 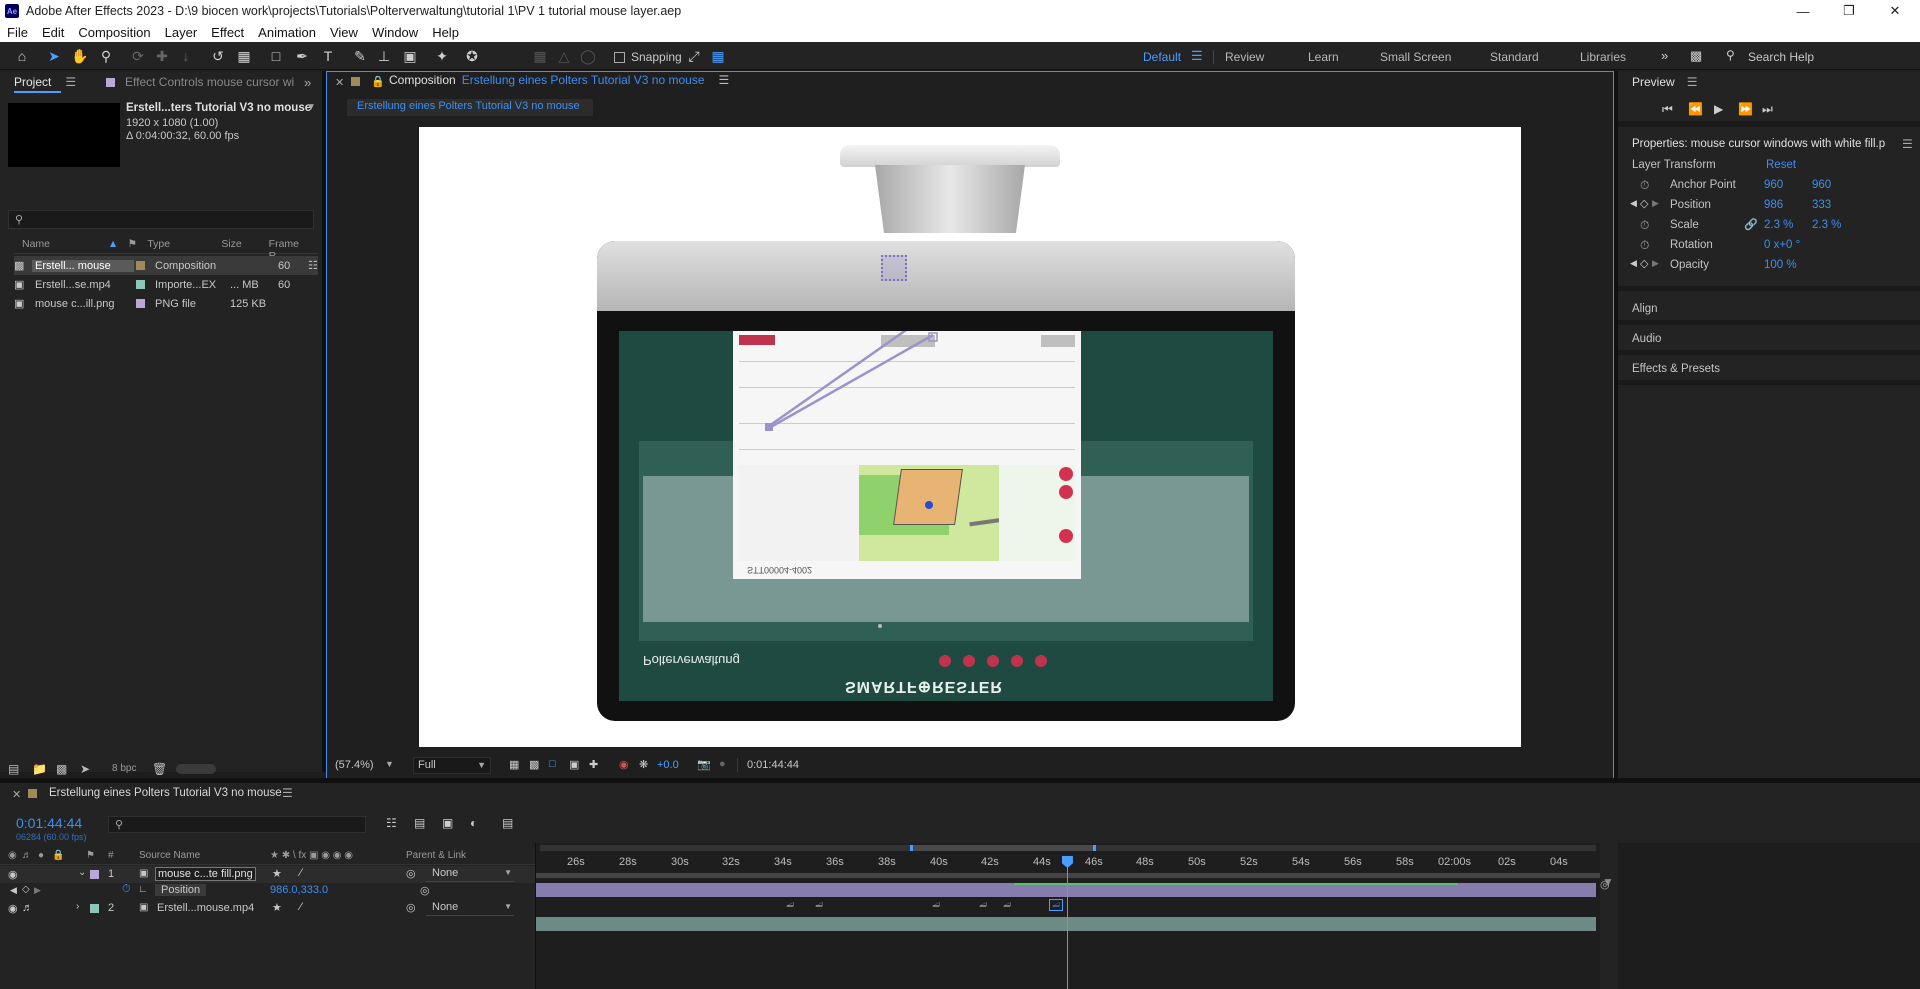 What do you see at coordinates (540, 56) in the screenshot?
I see `axis-local-icon: ▦` at bounding box center [540, 56].